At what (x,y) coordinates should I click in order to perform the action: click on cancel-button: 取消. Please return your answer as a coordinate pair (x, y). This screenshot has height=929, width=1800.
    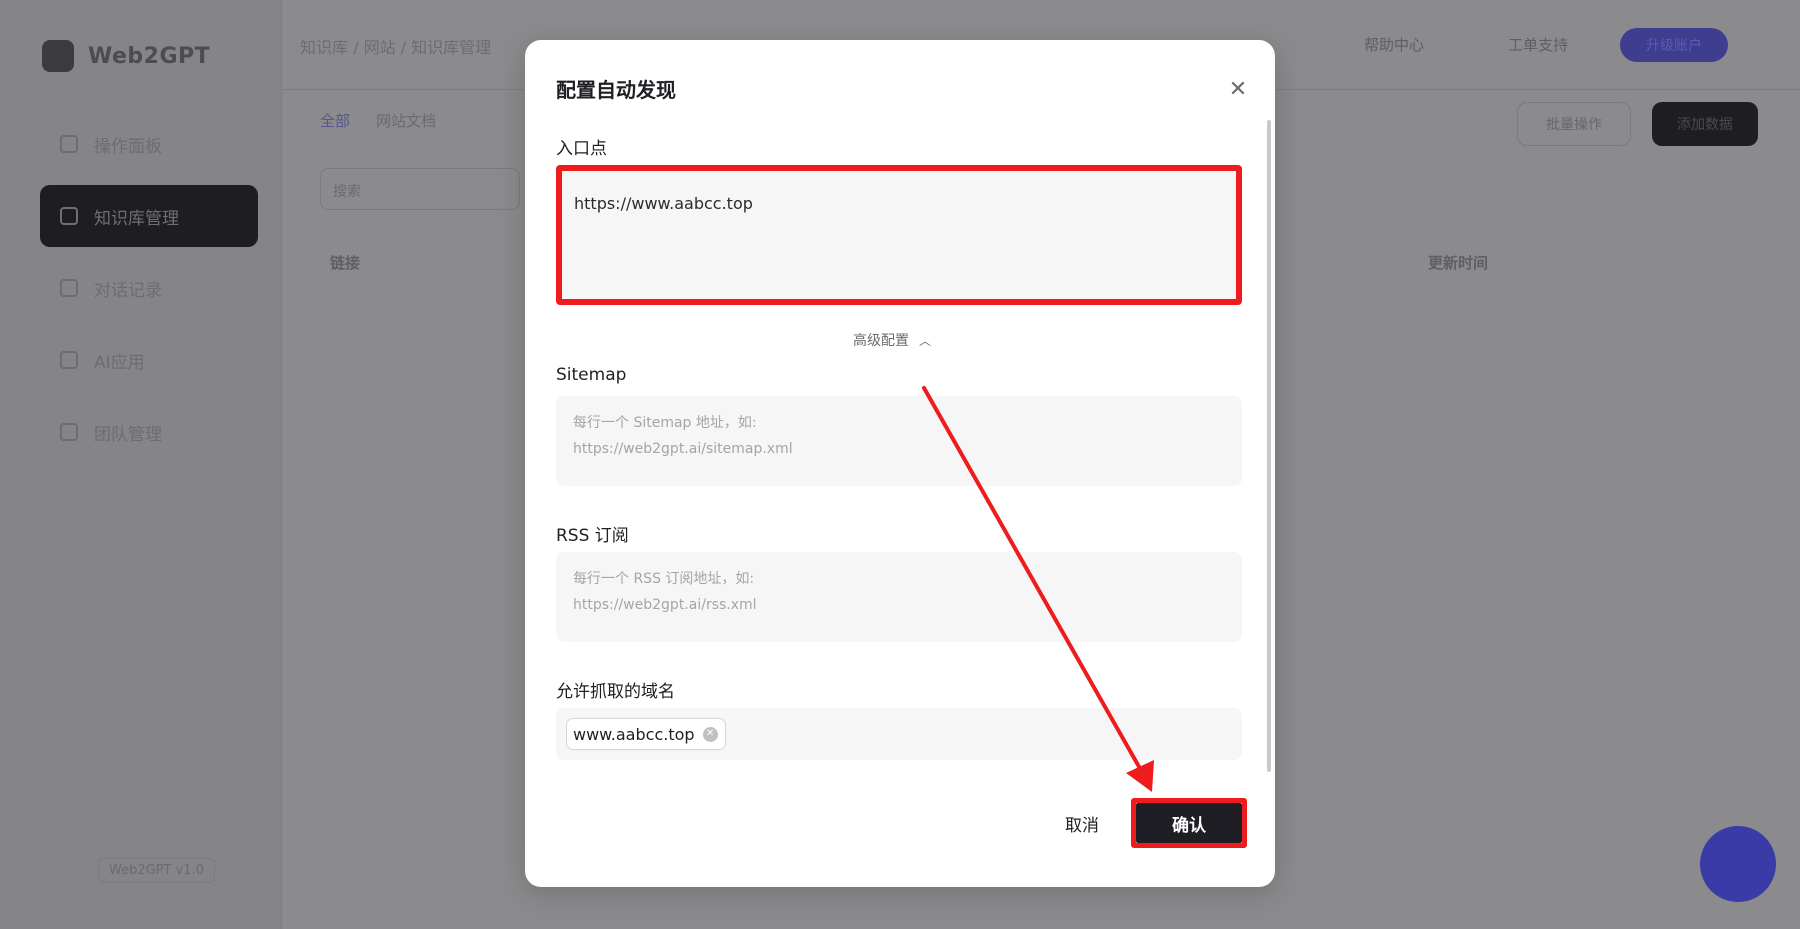
    Looking at the image, I should click on (1082, 823).